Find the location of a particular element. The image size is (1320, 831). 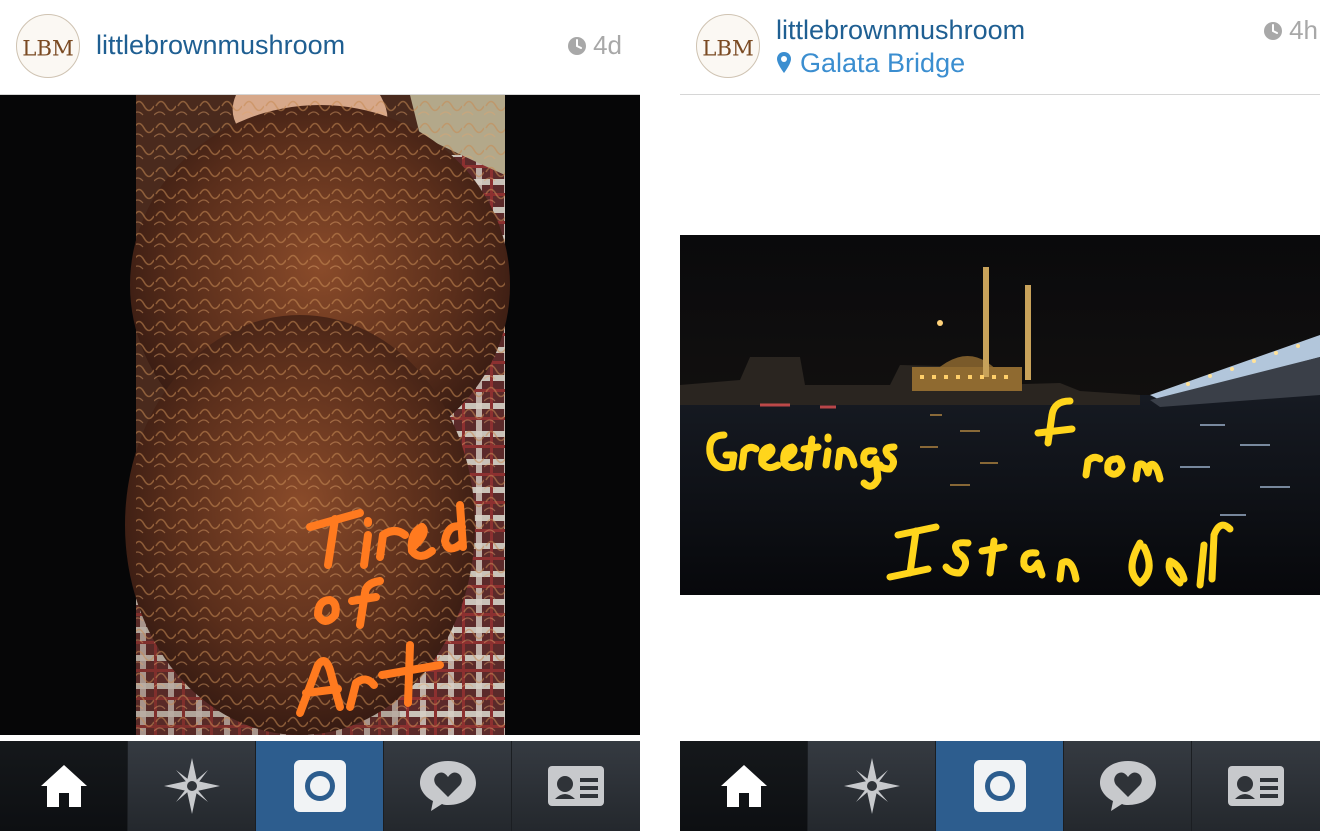

location-link: Galata Bridge is located at coordinates (870, 63).